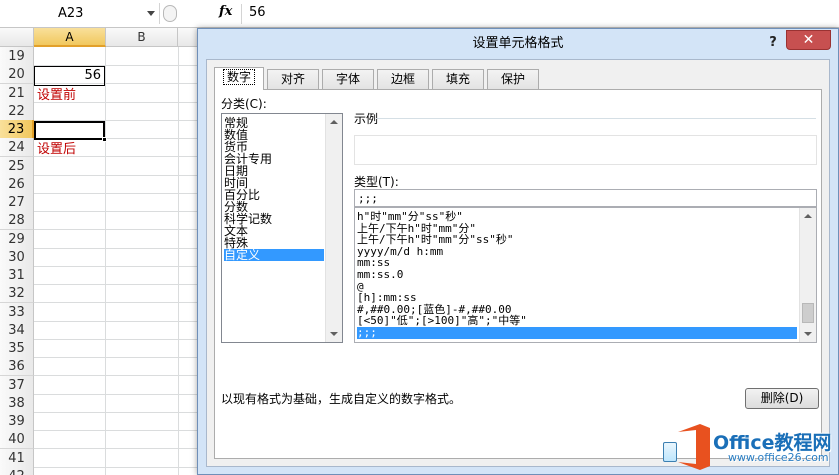 This screenshot has width=839, height=475. I want to click on help-button: ?, so click(773, 43).